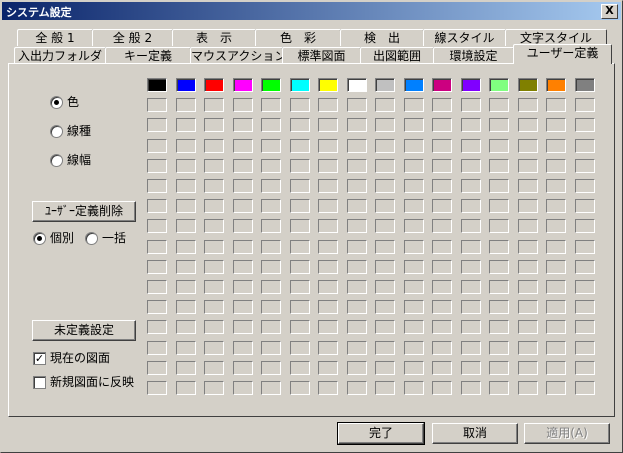 Image resolution: width=623 pixels, height=453 pixels. Describe the element at coordinates (105, 238) in the screenshot. I see `scope-radio-2: 一括` at that location.